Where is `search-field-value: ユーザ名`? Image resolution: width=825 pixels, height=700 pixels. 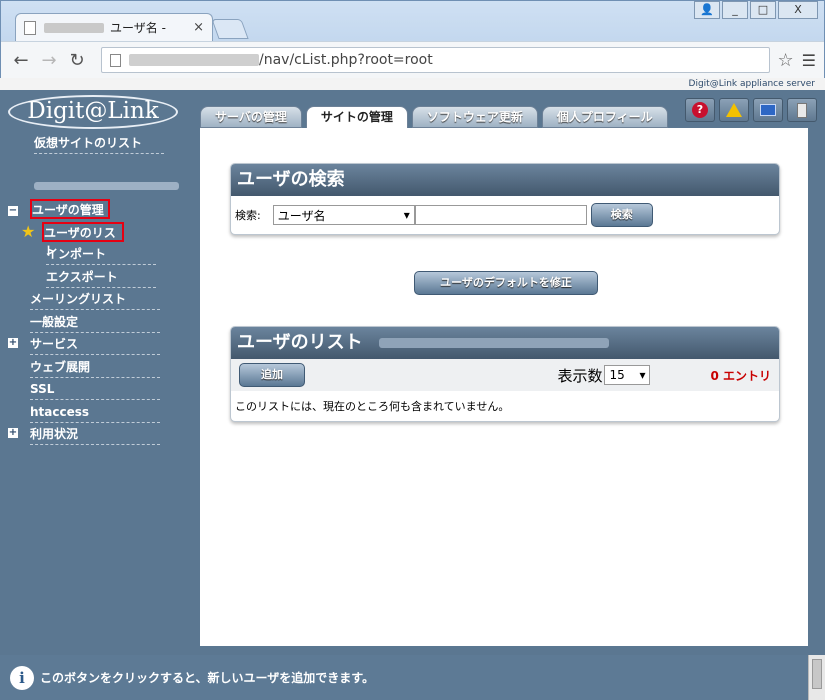 search-field-value: ユーザ名 is located at coordinates (301, 215).